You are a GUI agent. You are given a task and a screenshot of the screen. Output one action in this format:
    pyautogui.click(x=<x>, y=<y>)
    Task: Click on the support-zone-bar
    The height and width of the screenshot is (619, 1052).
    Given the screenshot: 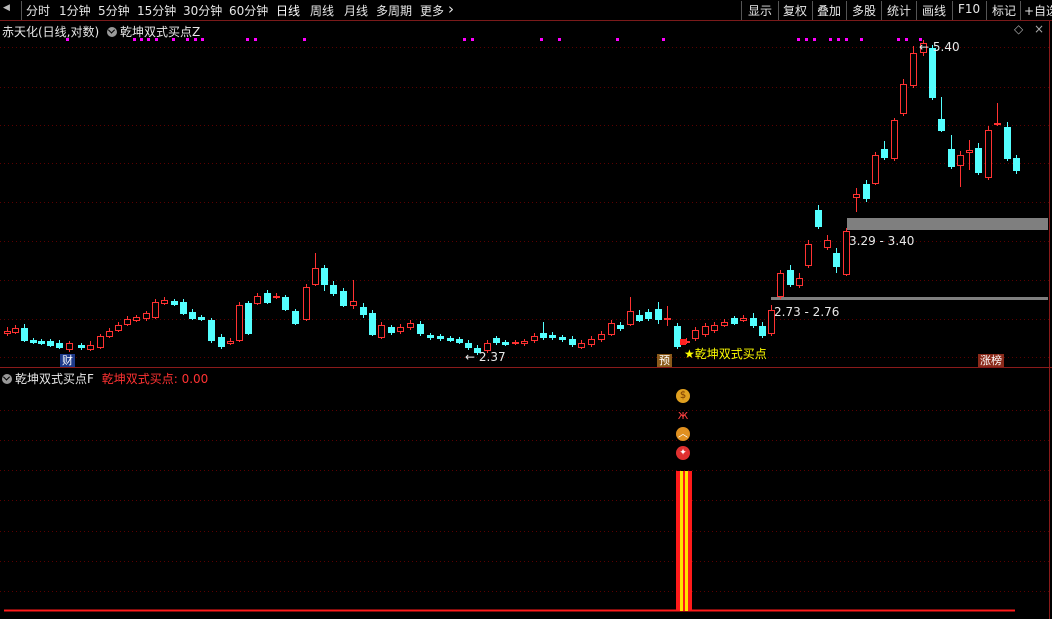 What is the action you would take?
    pyautogui.click(x=909, y=298)
    